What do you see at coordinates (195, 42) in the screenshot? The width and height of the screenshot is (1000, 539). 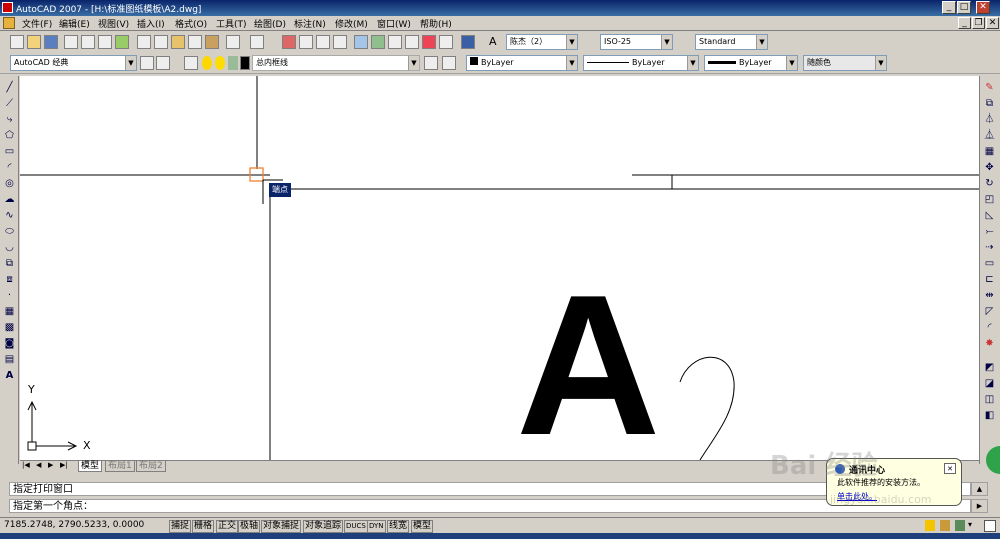 I see `match-properties-icon` at bounding box center [195, 42].